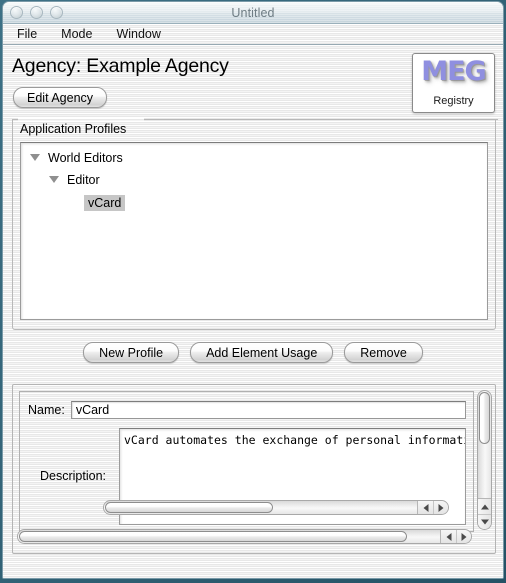 This screenshot has height=583, width=506. I want to click on add-element-usage-button: Add Element Usage, so click(262, 352).